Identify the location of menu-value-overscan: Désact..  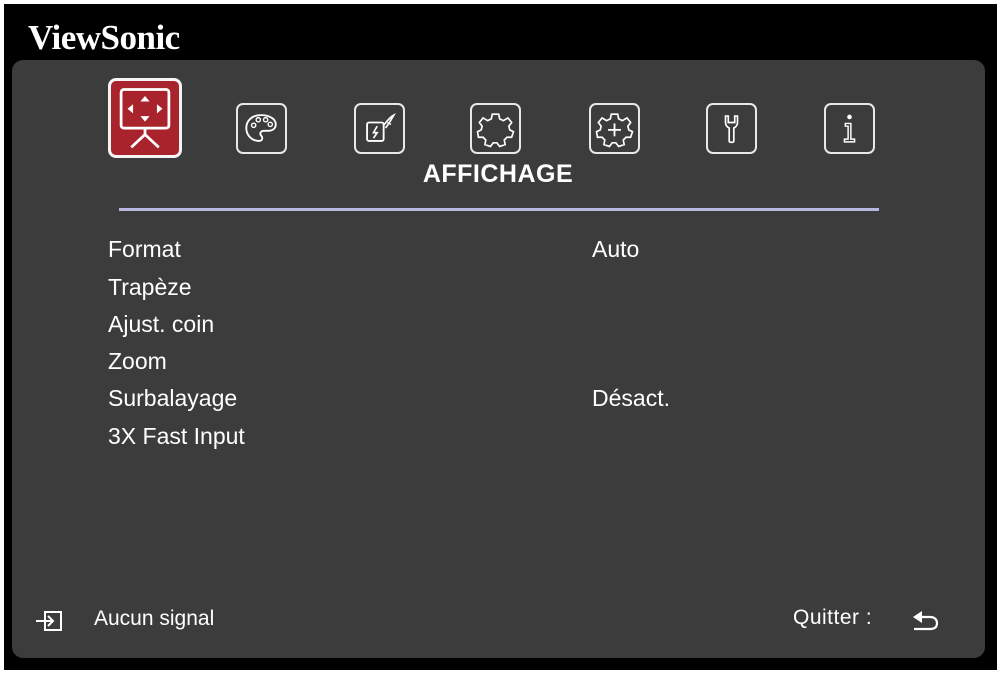
(631, 398).